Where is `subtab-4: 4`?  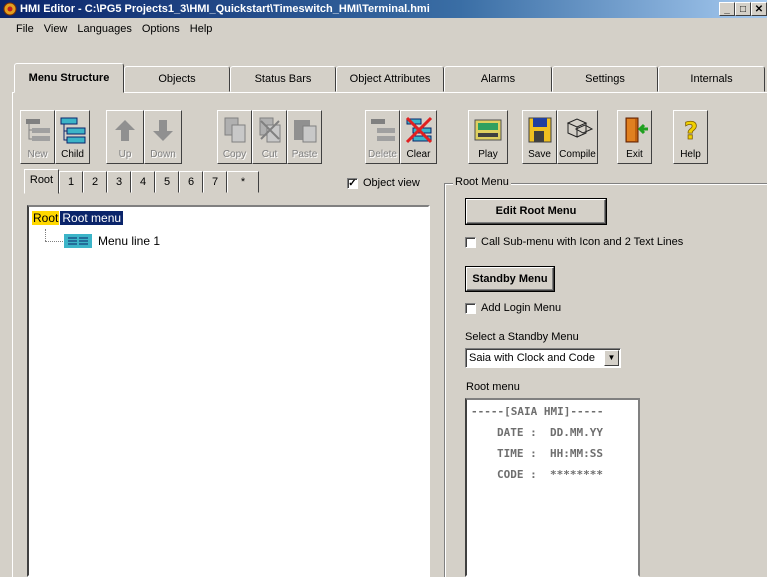
subtab-4: 4 is located at coordinates (143, 182).